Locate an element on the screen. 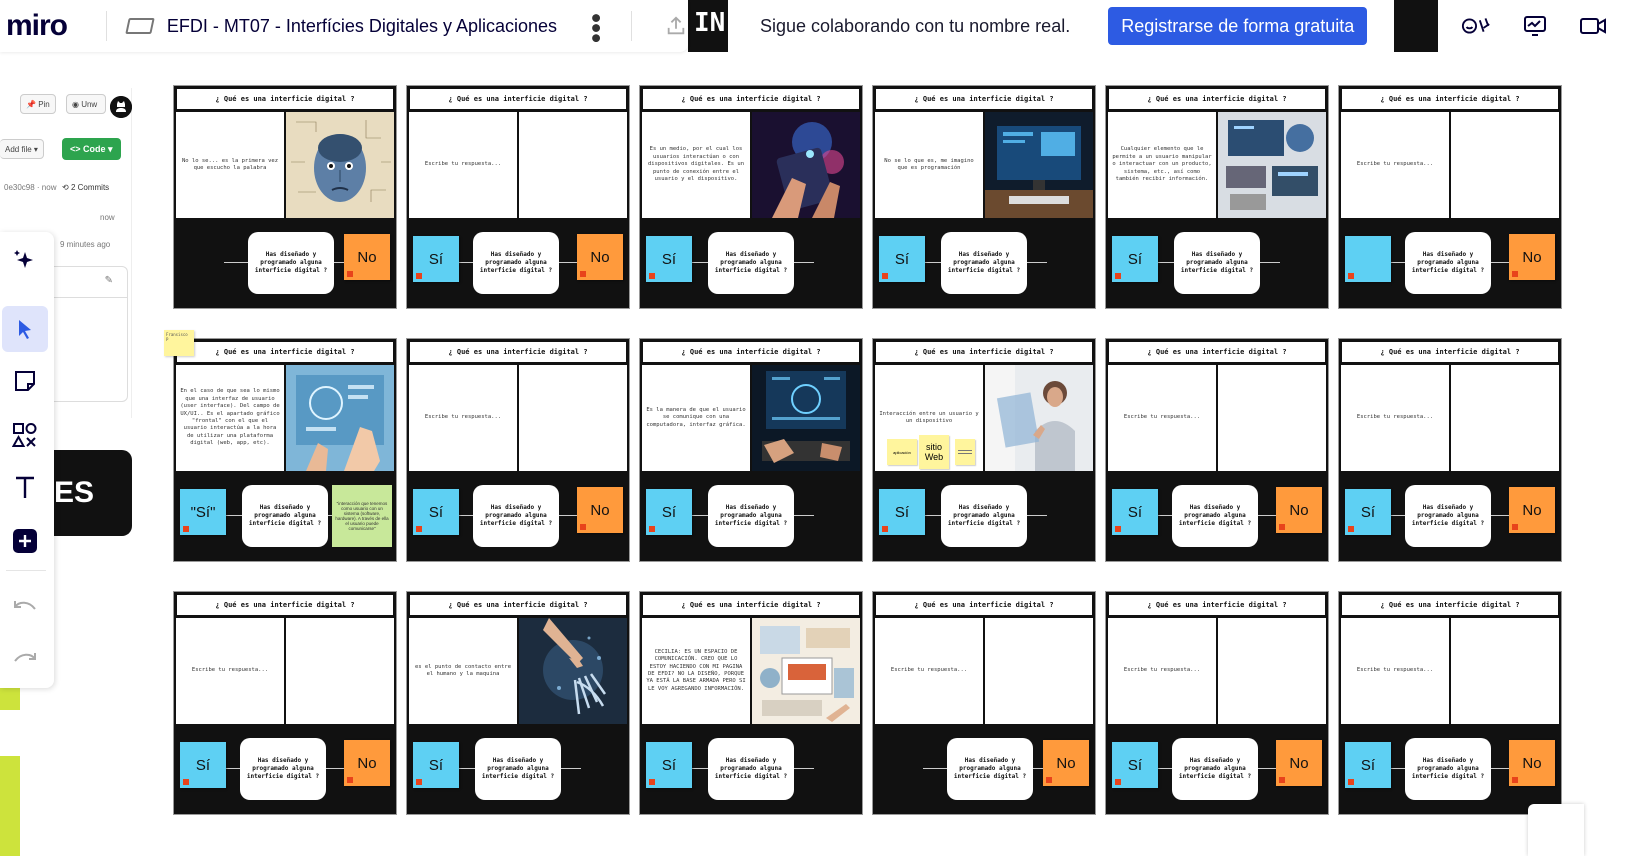  add-file-button: Add file ▾ is located at coordinates (22, 149).